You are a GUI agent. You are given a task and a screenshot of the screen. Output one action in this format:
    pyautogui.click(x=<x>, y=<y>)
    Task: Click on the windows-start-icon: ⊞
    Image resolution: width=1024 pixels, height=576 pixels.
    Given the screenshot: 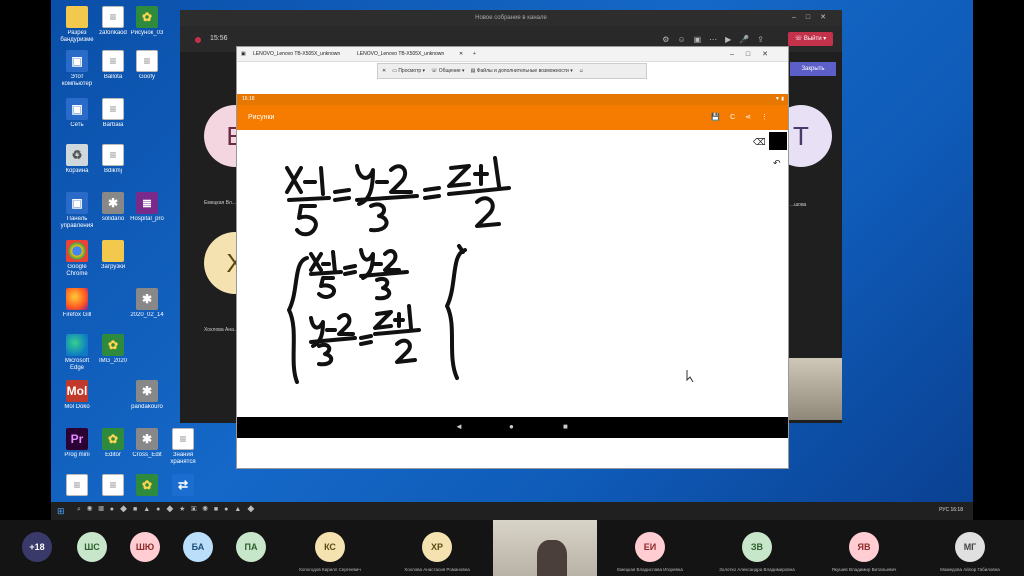 What is the action you would take?
    pyautogui.click(x=62, y=511)
    